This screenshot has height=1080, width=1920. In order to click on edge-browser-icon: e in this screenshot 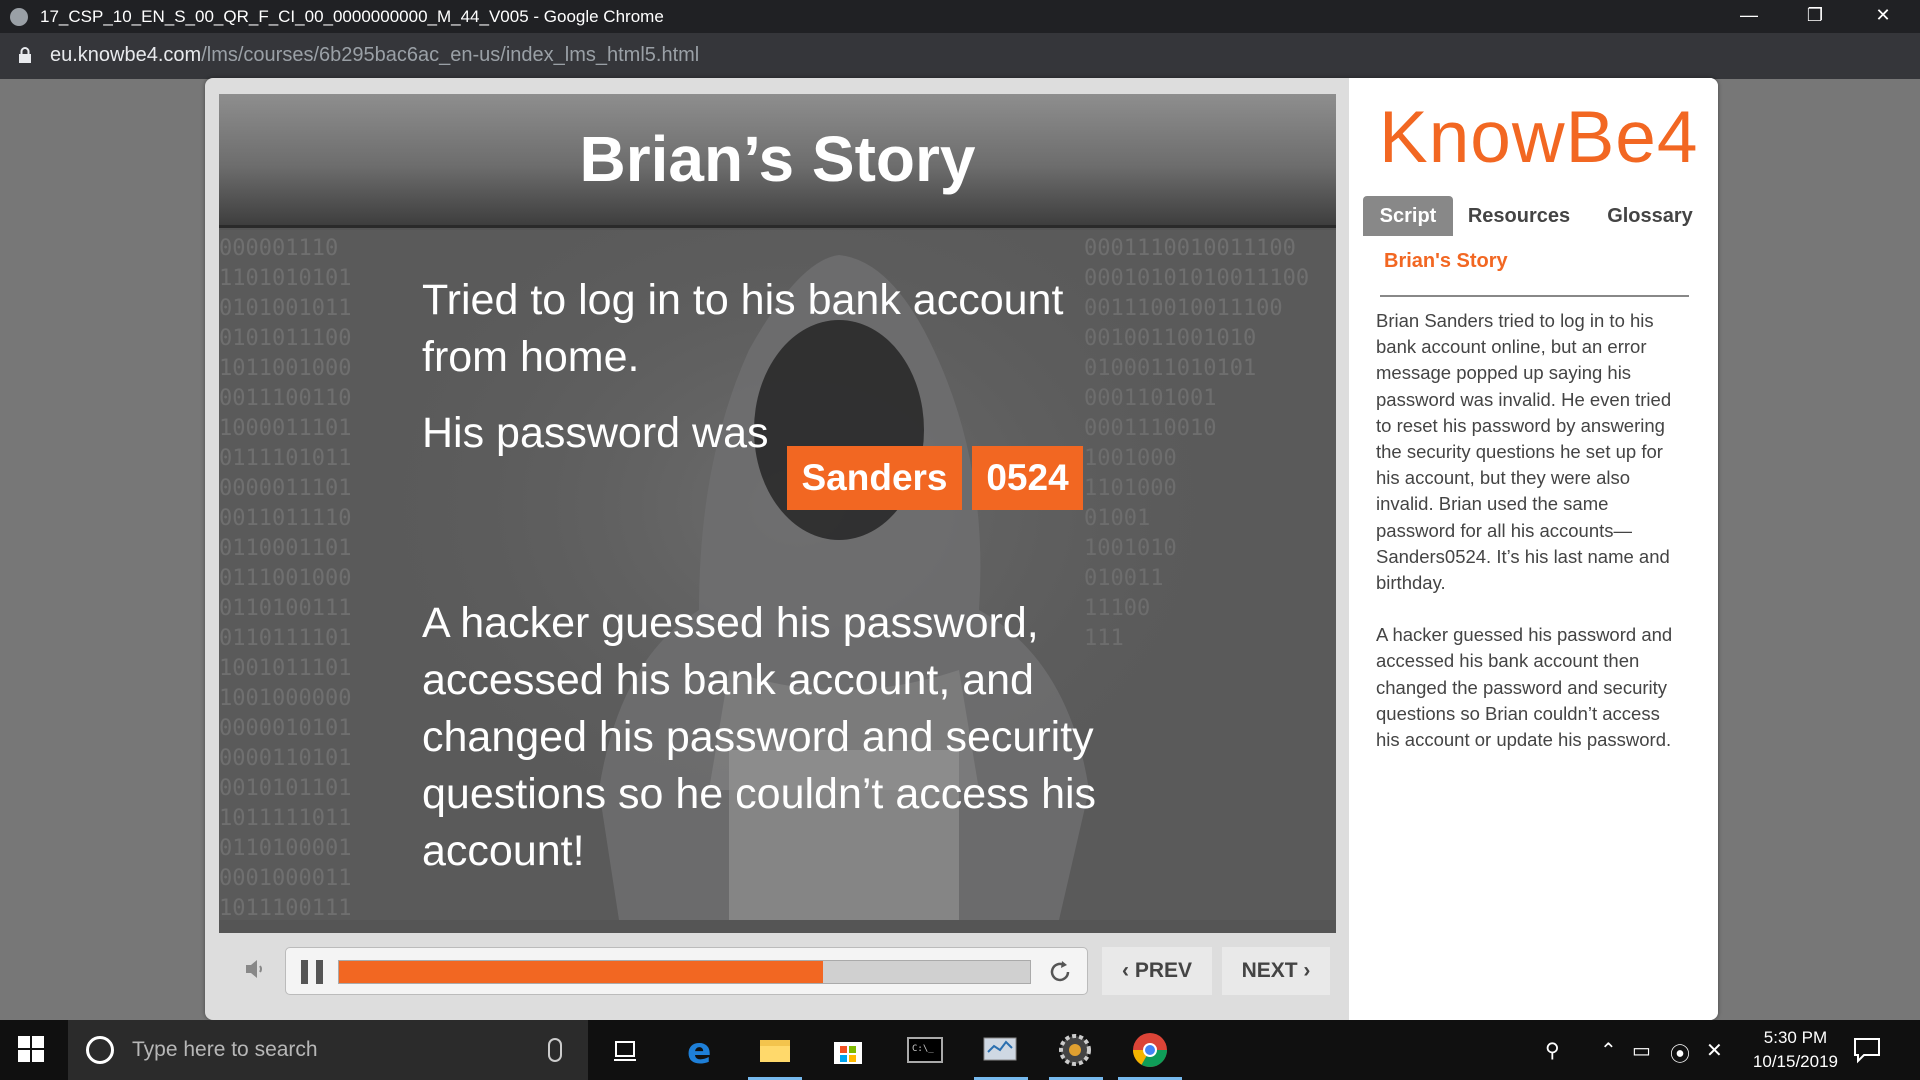, I will do `click(701, 1050)`.